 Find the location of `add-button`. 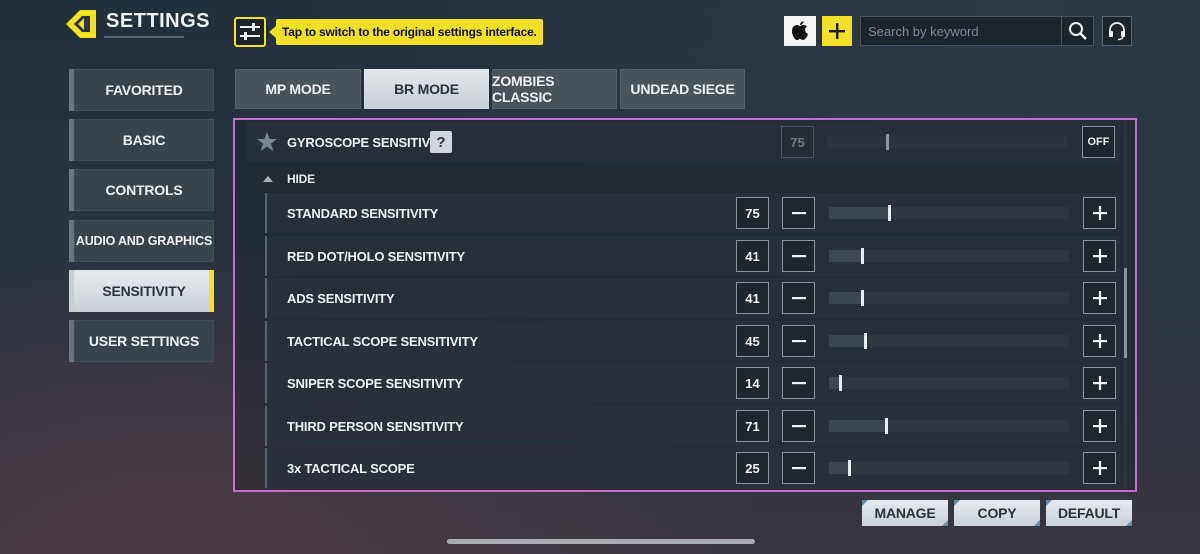

add-button is located at coordinates (837, 31).